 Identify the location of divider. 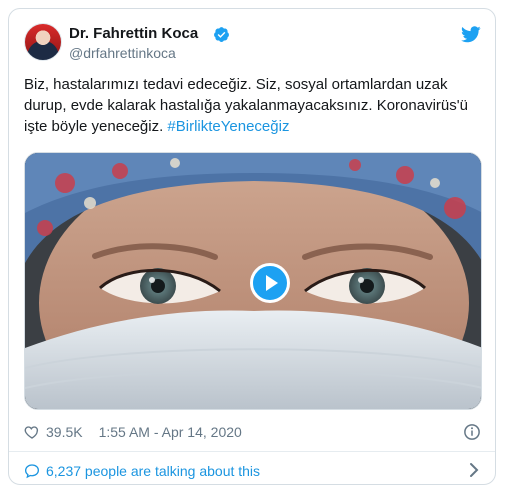
(252, 451).